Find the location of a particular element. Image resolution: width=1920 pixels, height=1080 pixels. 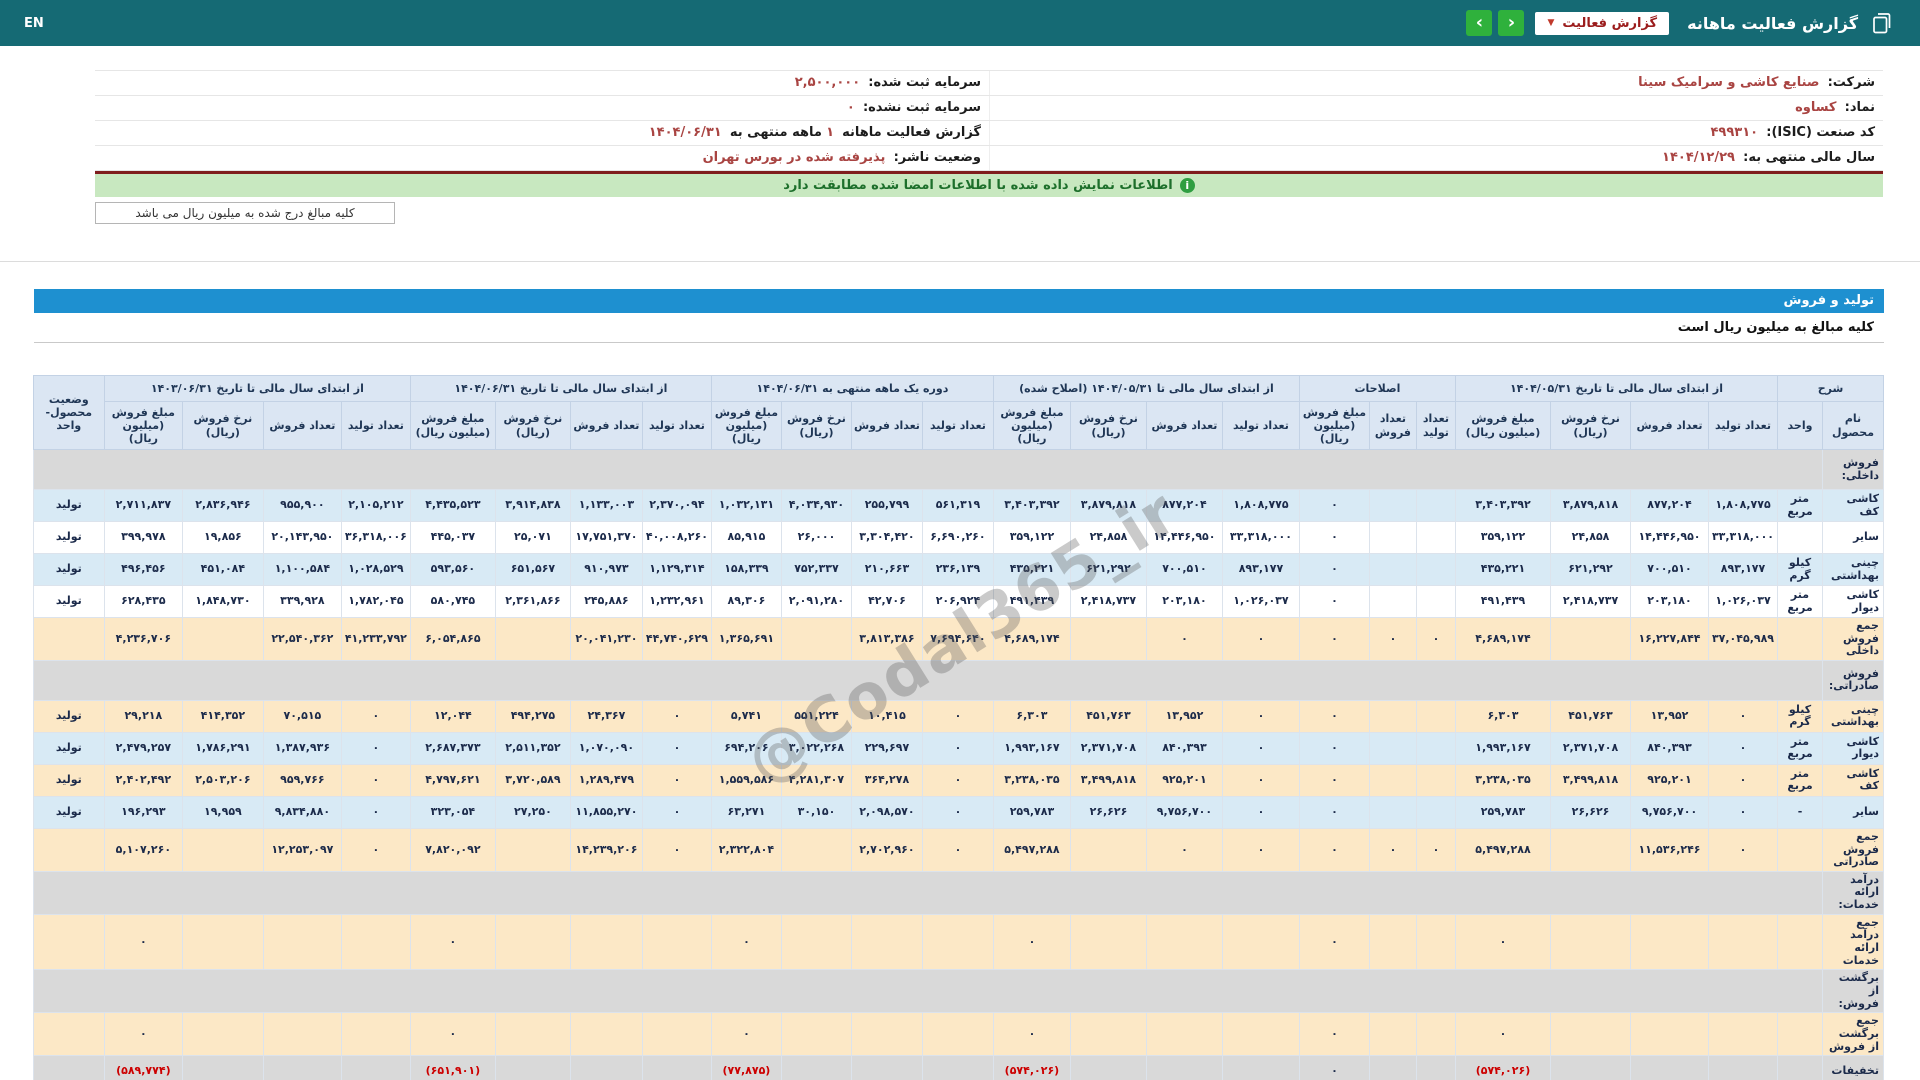

value-cell: ۳,۴۰۳,۳۹۲ is located at coordinates (1503, 505).